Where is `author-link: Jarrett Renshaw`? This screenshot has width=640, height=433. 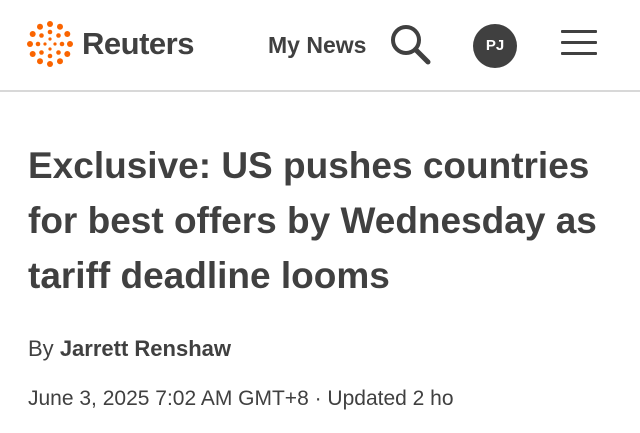
author-link: Jarrett Renshaw is located at coordinates (145, 348).